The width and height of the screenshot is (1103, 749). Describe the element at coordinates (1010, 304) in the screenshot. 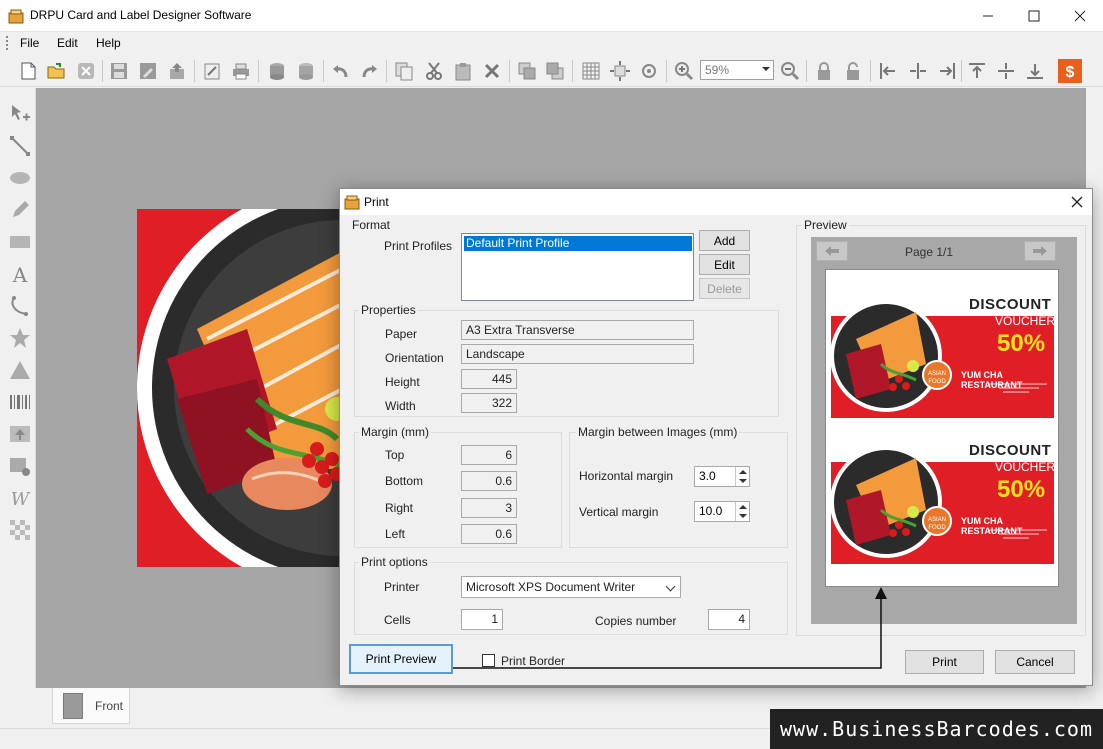

I see `voucher-title: DISCOUNT` at that location.